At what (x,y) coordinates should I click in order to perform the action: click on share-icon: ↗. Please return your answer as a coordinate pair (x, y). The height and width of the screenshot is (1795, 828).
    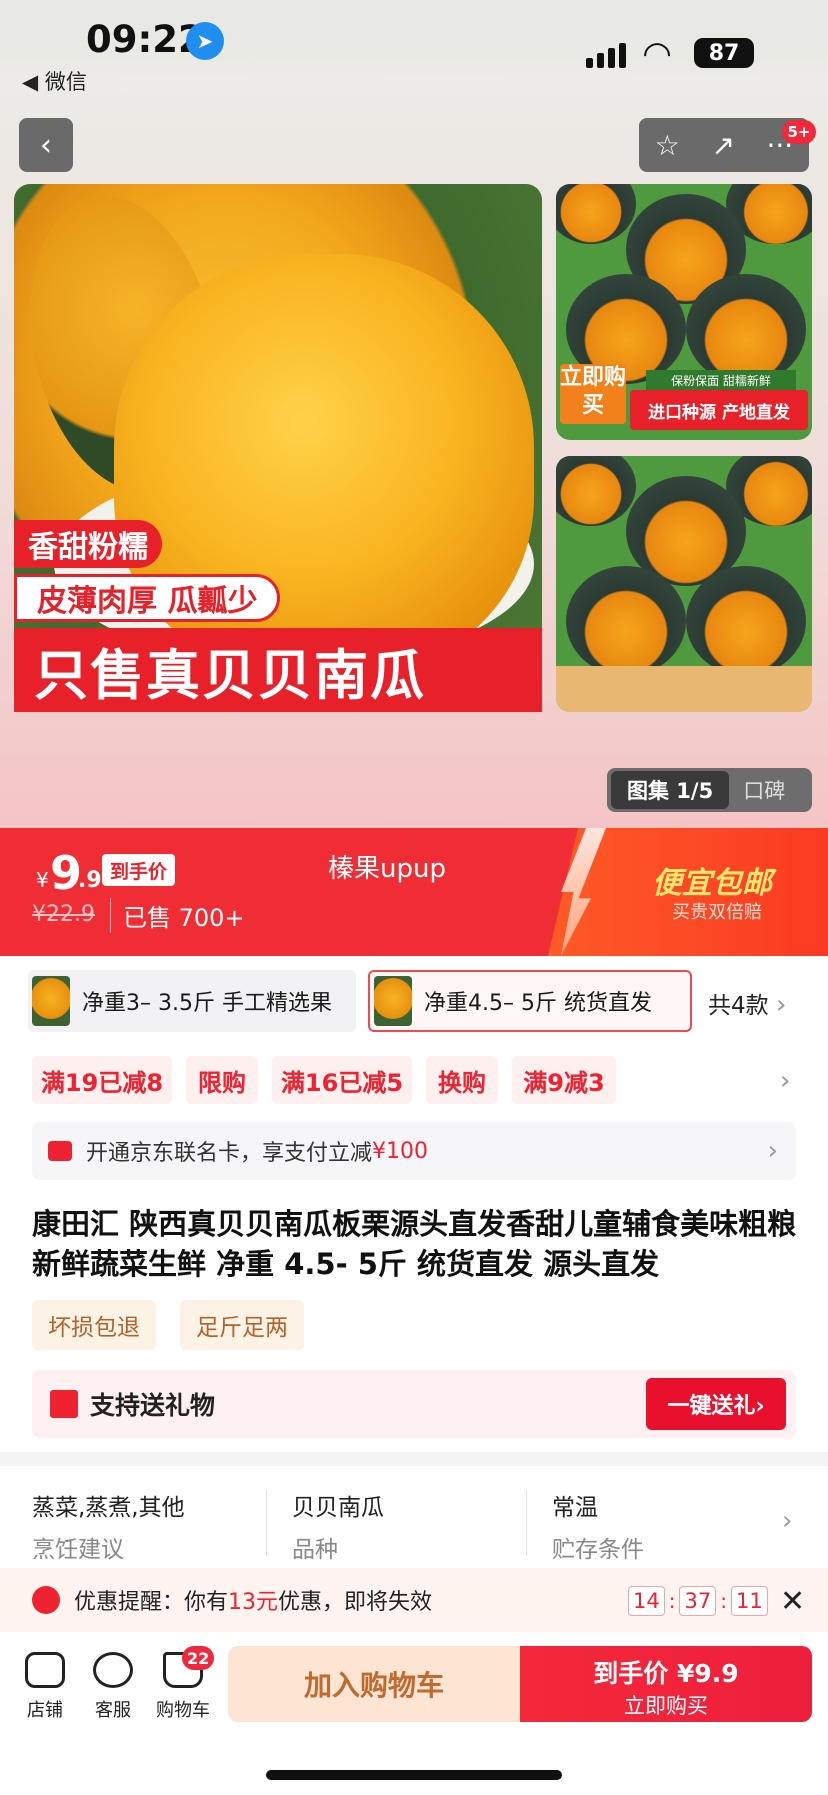
    Looking at the image, I should click on (722, 145).